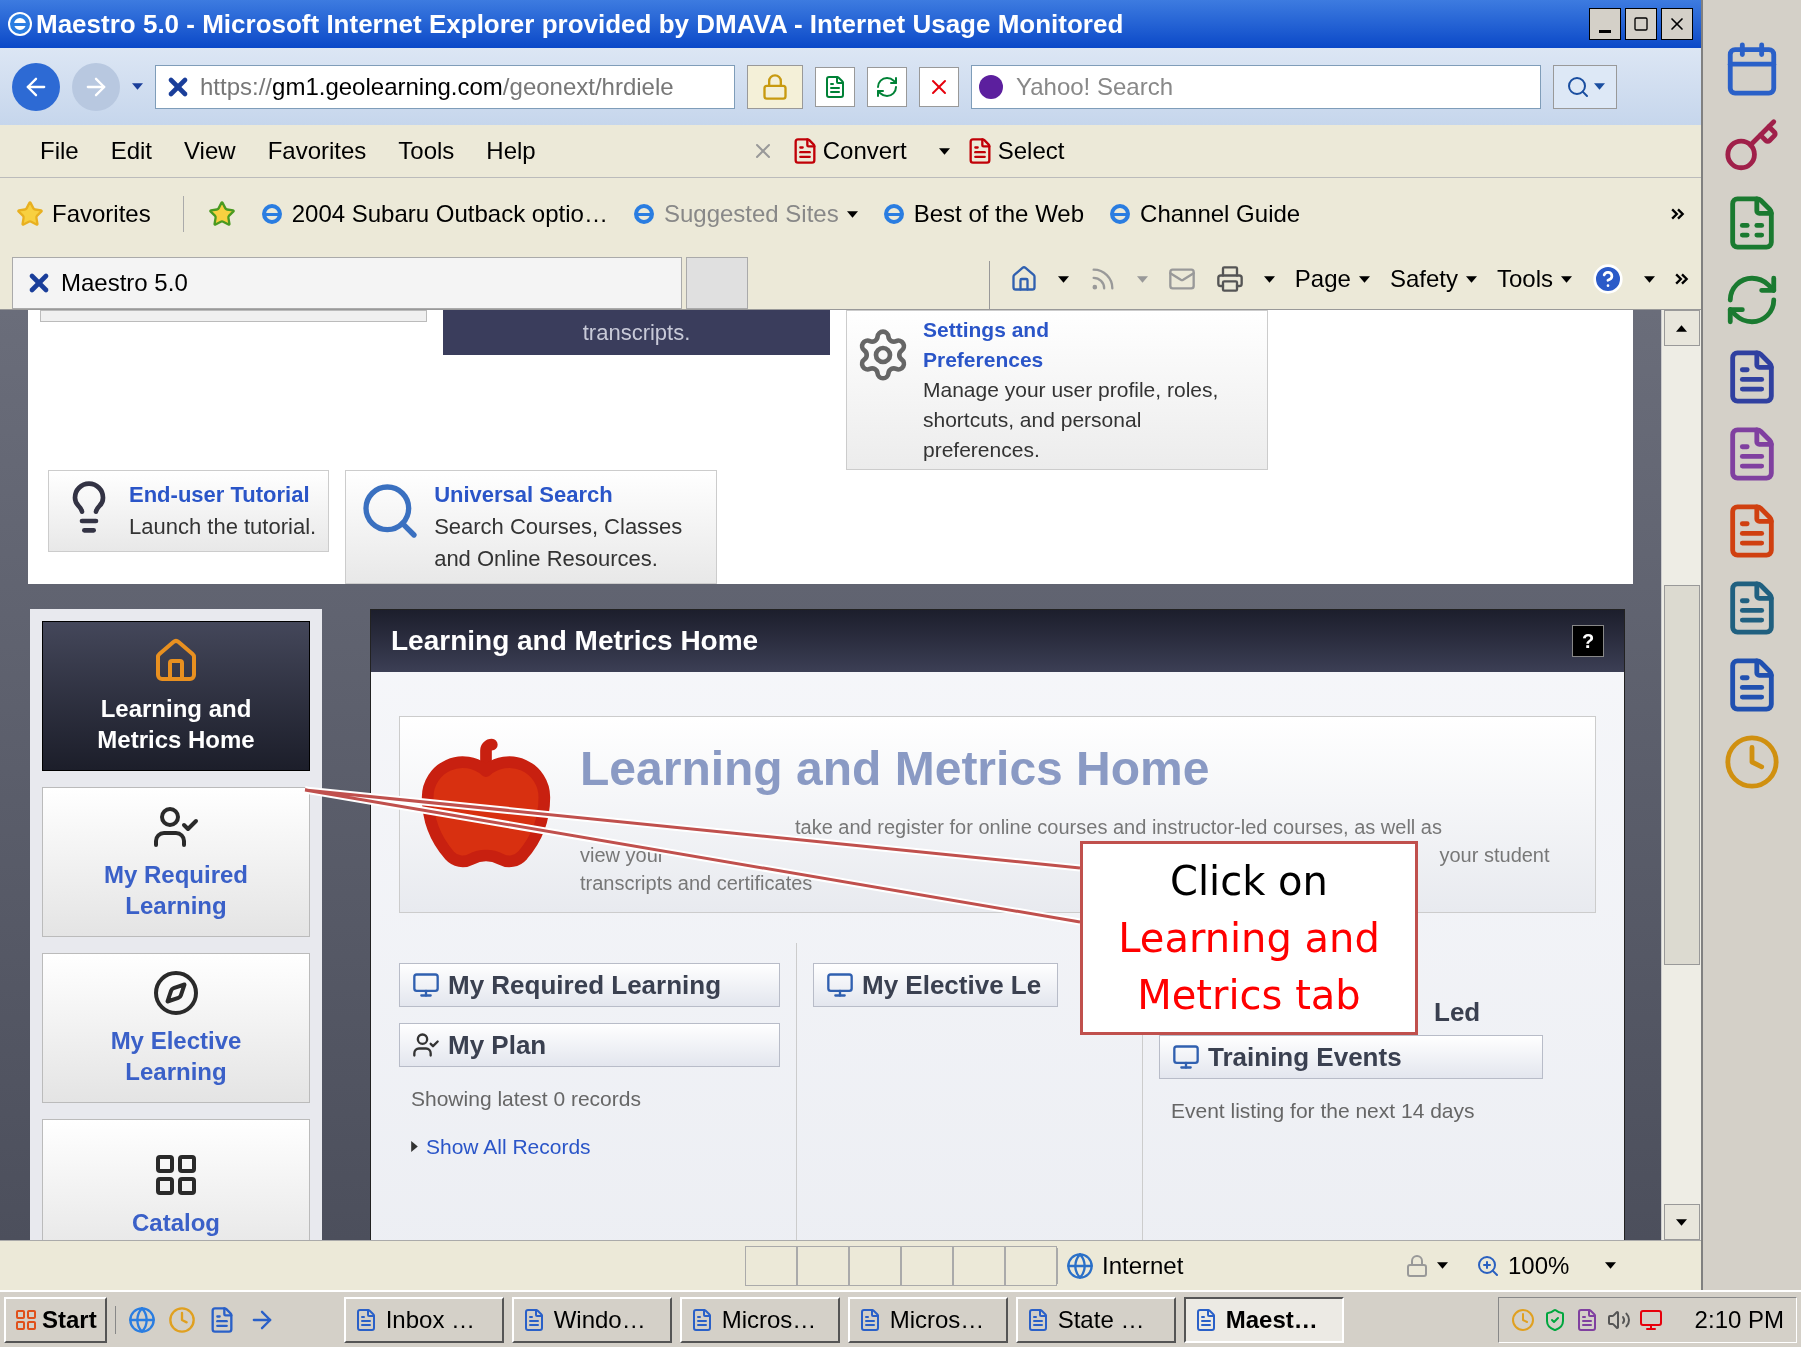  I want to click on browser-tab: Maestro 5.0, so click(347, 283).